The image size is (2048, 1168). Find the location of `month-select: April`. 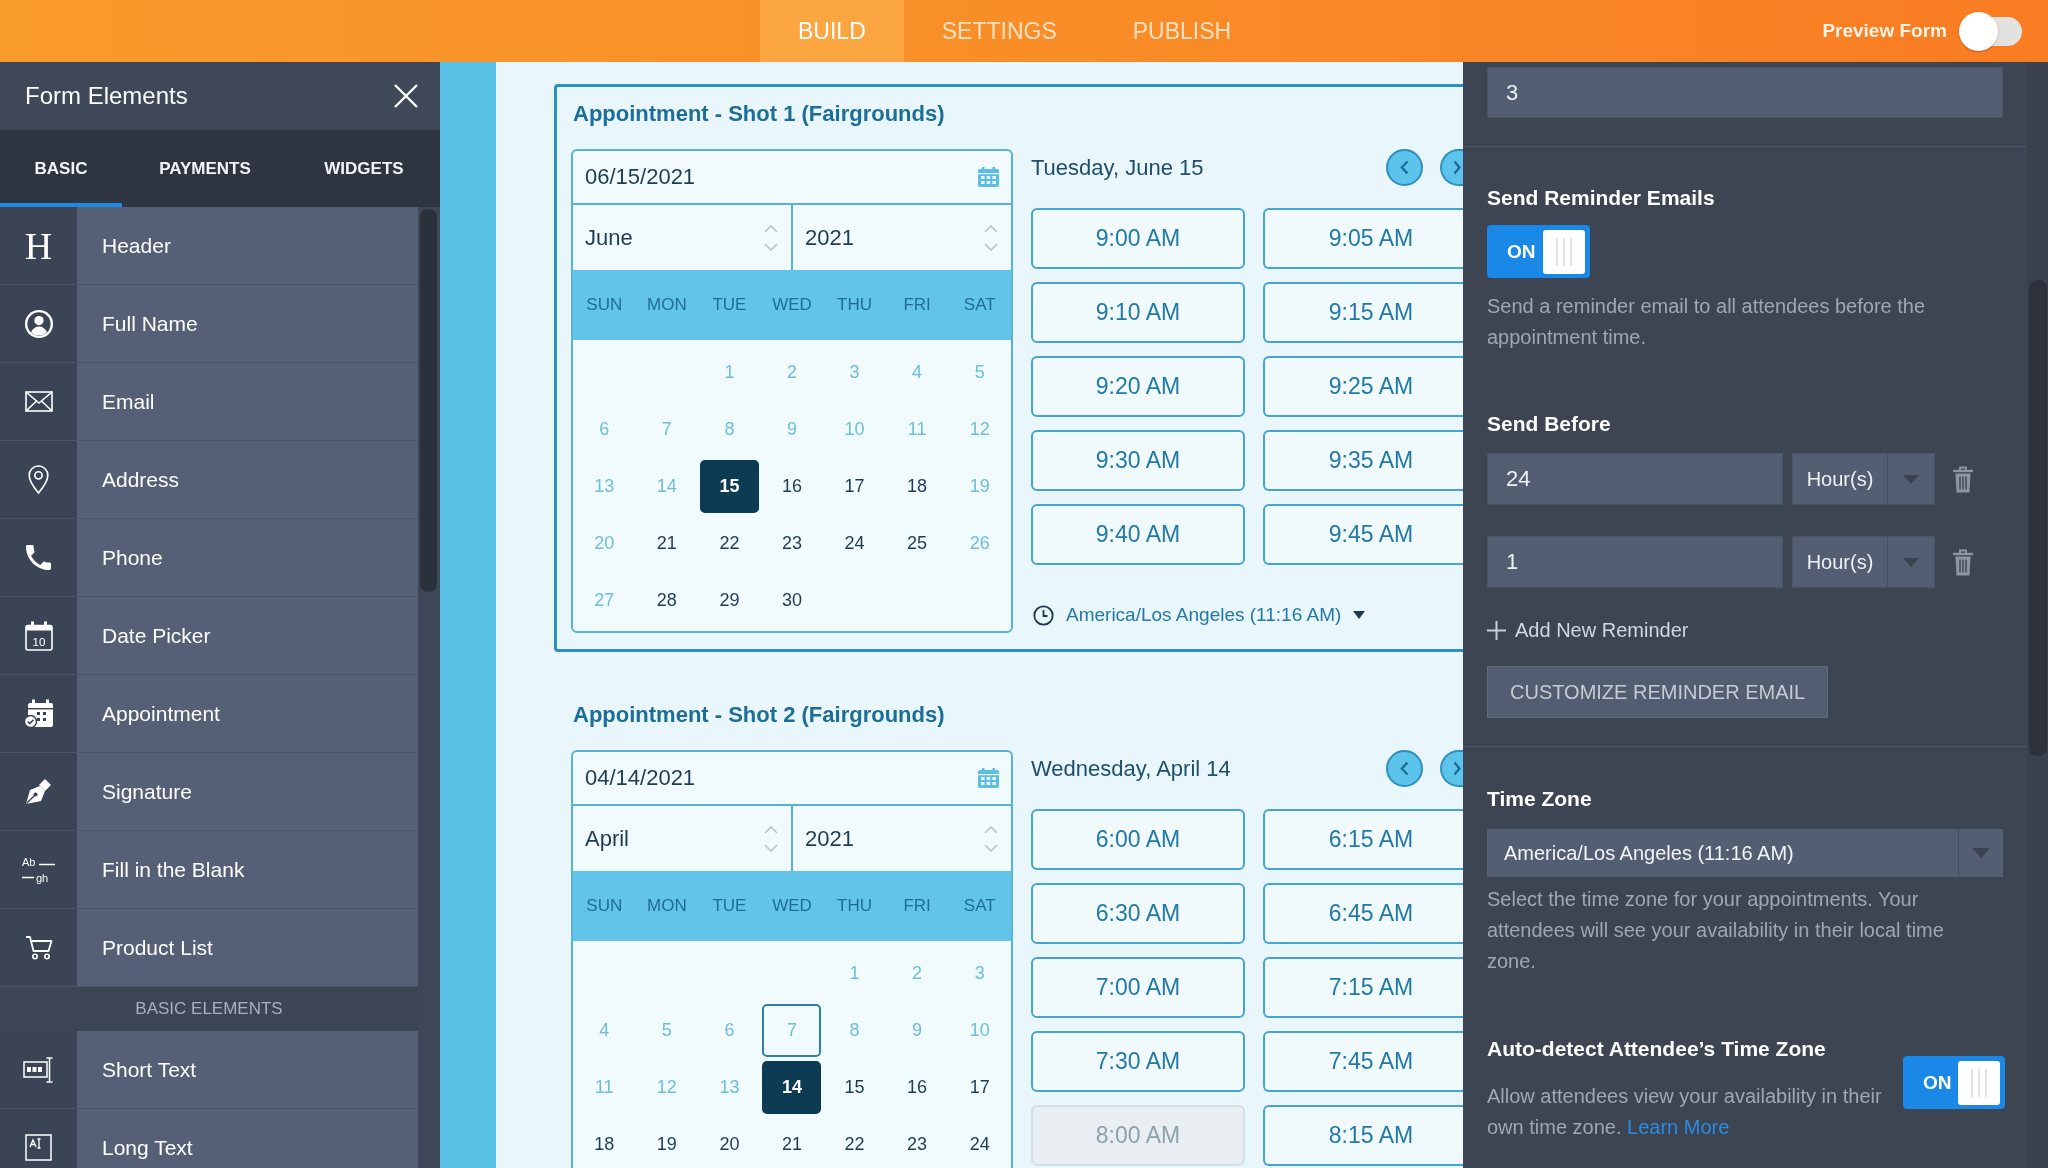

month-select: April is located at coordinates (682, 838).